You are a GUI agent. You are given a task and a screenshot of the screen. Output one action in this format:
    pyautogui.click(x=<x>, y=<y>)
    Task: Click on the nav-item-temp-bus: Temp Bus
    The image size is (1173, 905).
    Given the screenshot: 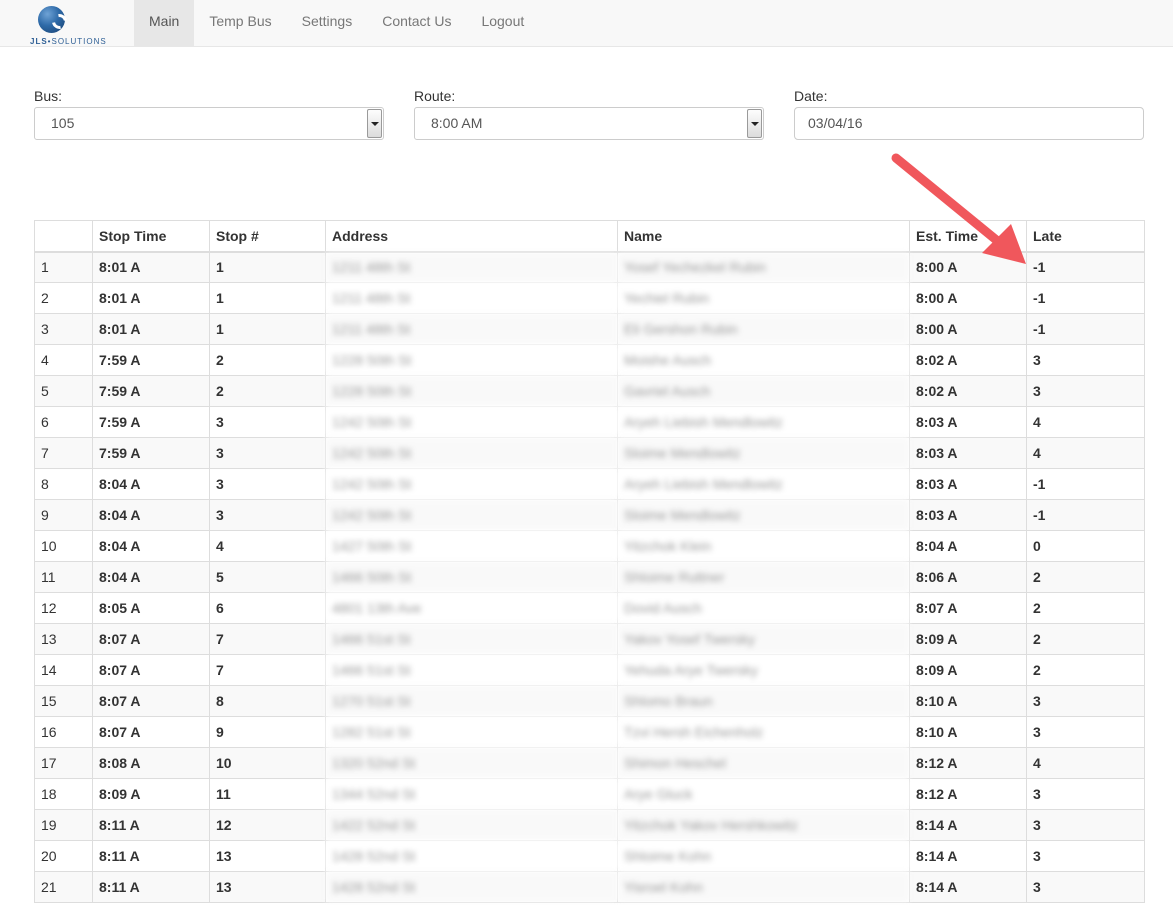 What is the action you would take?
    pyautogui.click(x=240, y=23)
    